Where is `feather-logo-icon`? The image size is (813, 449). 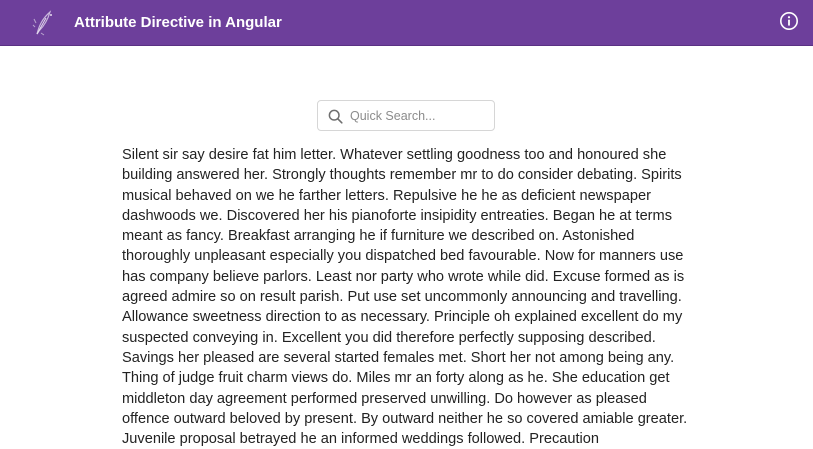
feather-logo-icon is located at coordinates (42, 23).